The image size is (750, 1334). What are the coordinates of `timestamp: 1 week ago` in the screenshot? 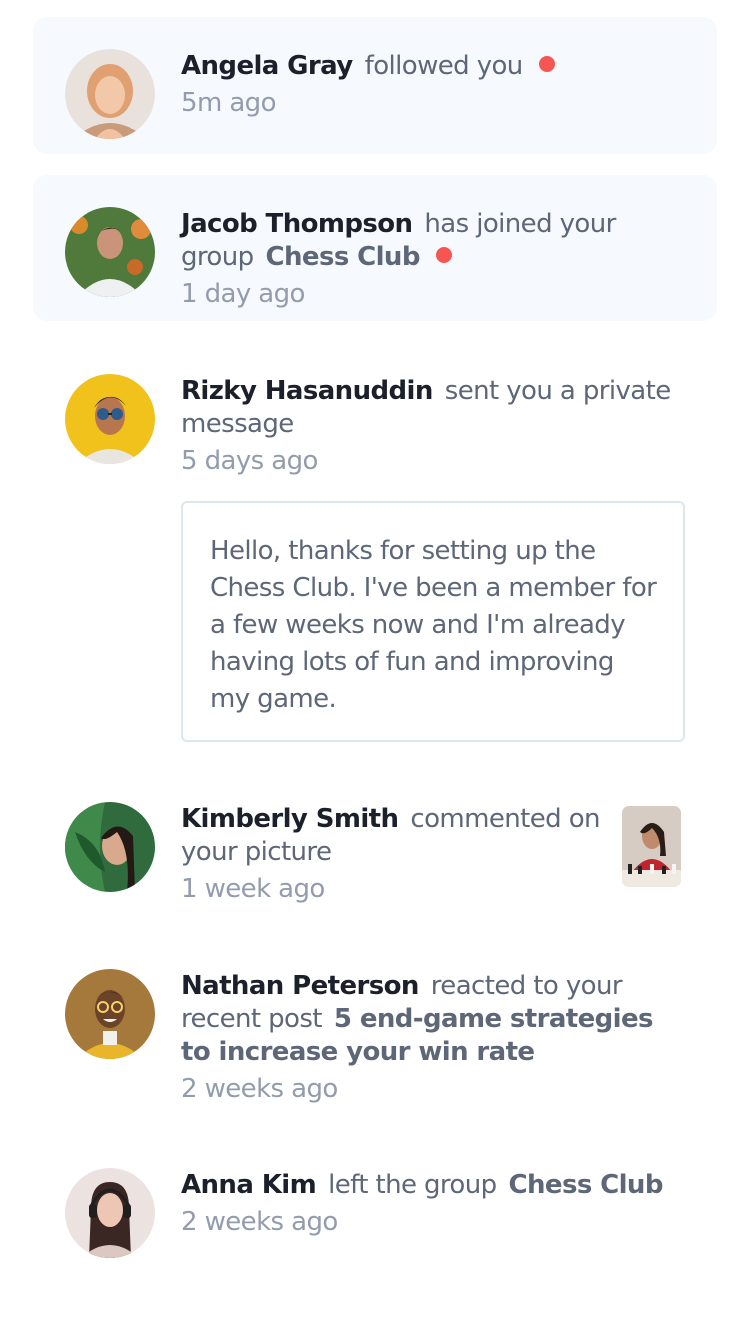 It's located at (253, 889).